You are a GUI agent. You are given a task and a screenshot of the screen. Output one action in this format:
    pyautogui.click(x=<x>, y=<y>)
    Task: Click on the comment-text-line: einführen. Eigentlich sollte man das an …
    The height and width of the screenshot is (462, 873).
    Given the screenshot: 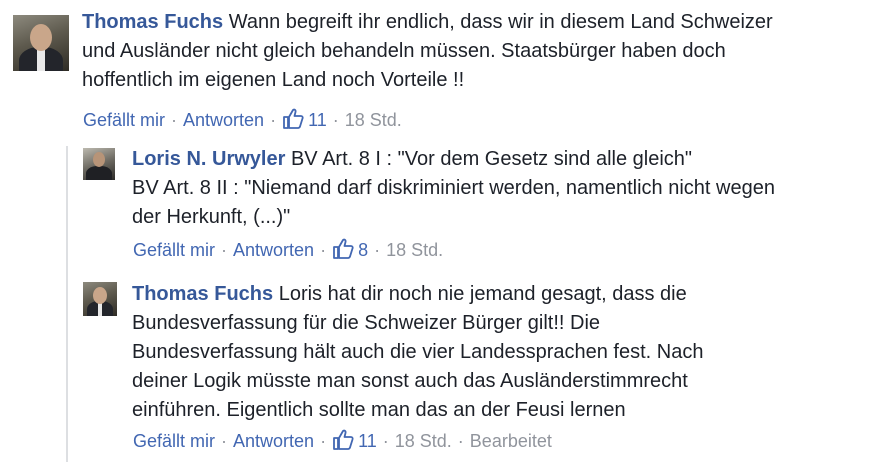 What is the action you would take?
    pyautogui.click(x=379, y=410)
    